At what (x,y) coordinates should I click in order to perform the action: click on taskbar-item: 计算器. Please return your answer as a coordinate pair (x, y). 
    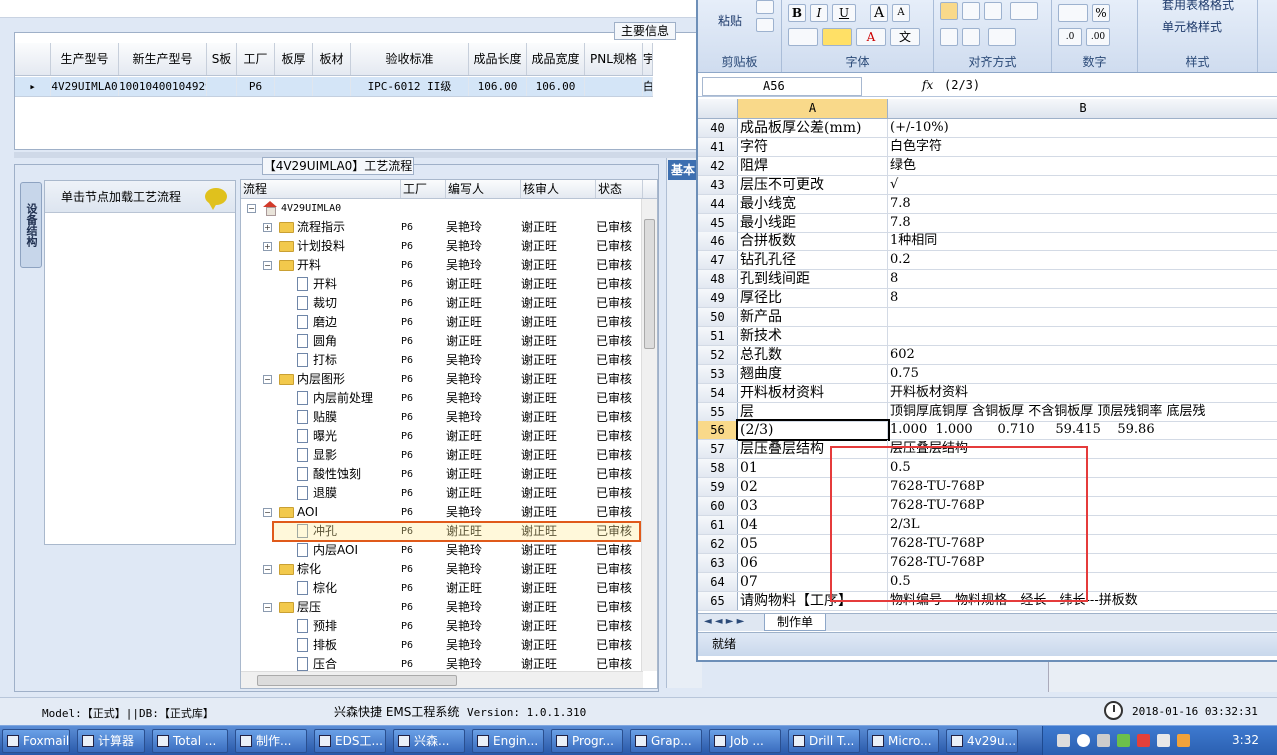
    Looking at the image, I should click on (111, 741).